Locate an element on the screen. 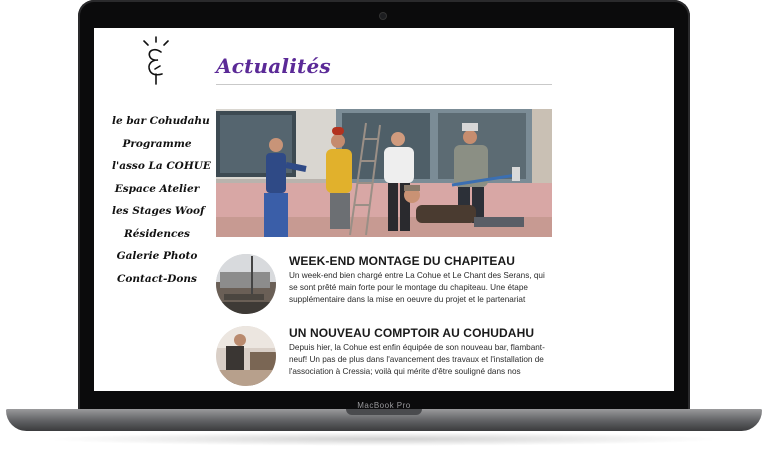 The image size is (768, 468). nav-item-stages: les Stages Woof is located at coordinates (158, 211).